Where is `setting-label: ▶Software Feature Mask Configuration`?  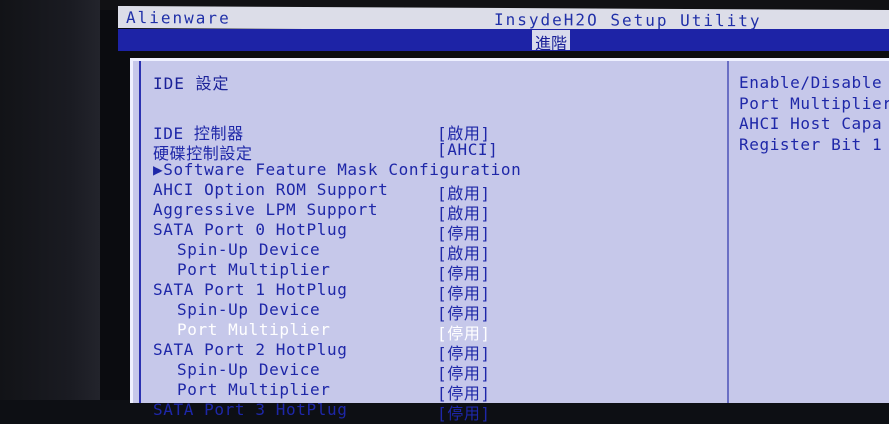 setting-label: ▶Software Feature Mask Configuration is located at coordinates (337, 169).